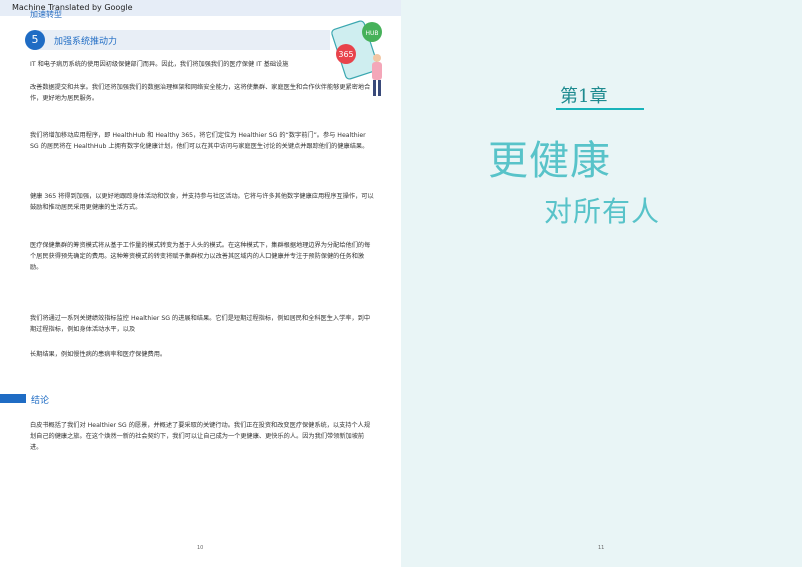  I want to click on chapter-label: 第1章, so click(584, 96).